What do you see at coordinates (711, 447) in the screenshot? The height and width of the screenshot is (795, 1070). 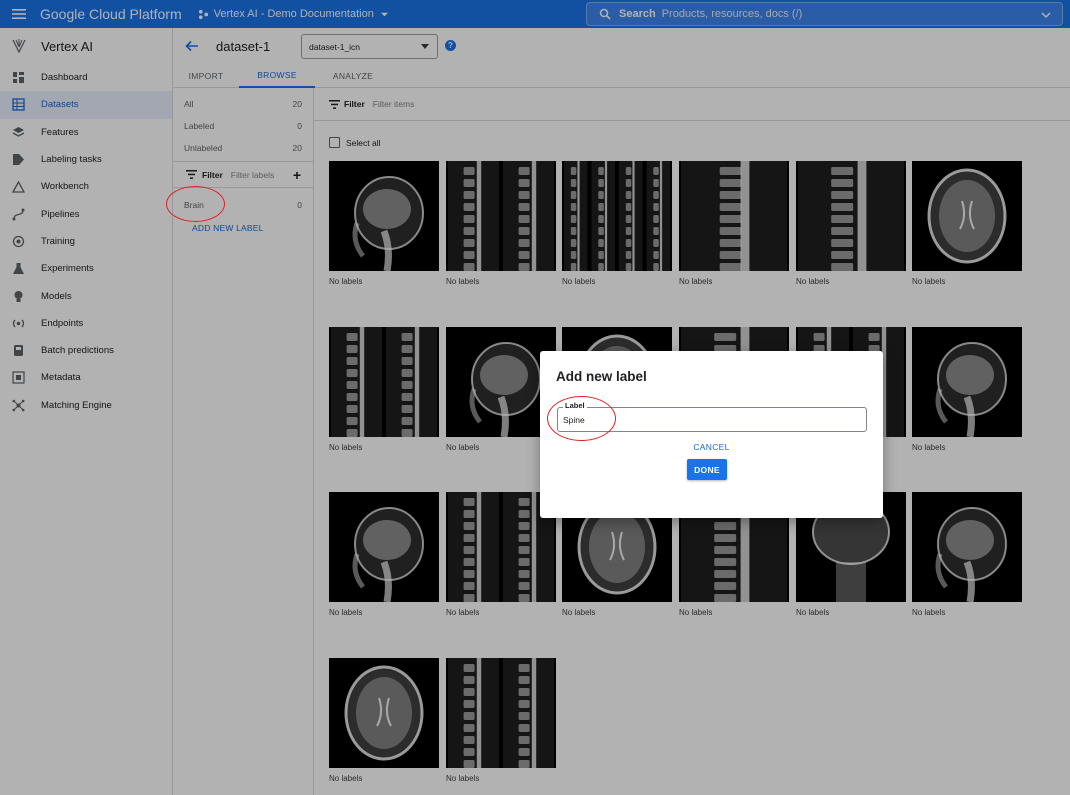 I see `cancel-button: CANCEL` at bounding box center [711, 447].